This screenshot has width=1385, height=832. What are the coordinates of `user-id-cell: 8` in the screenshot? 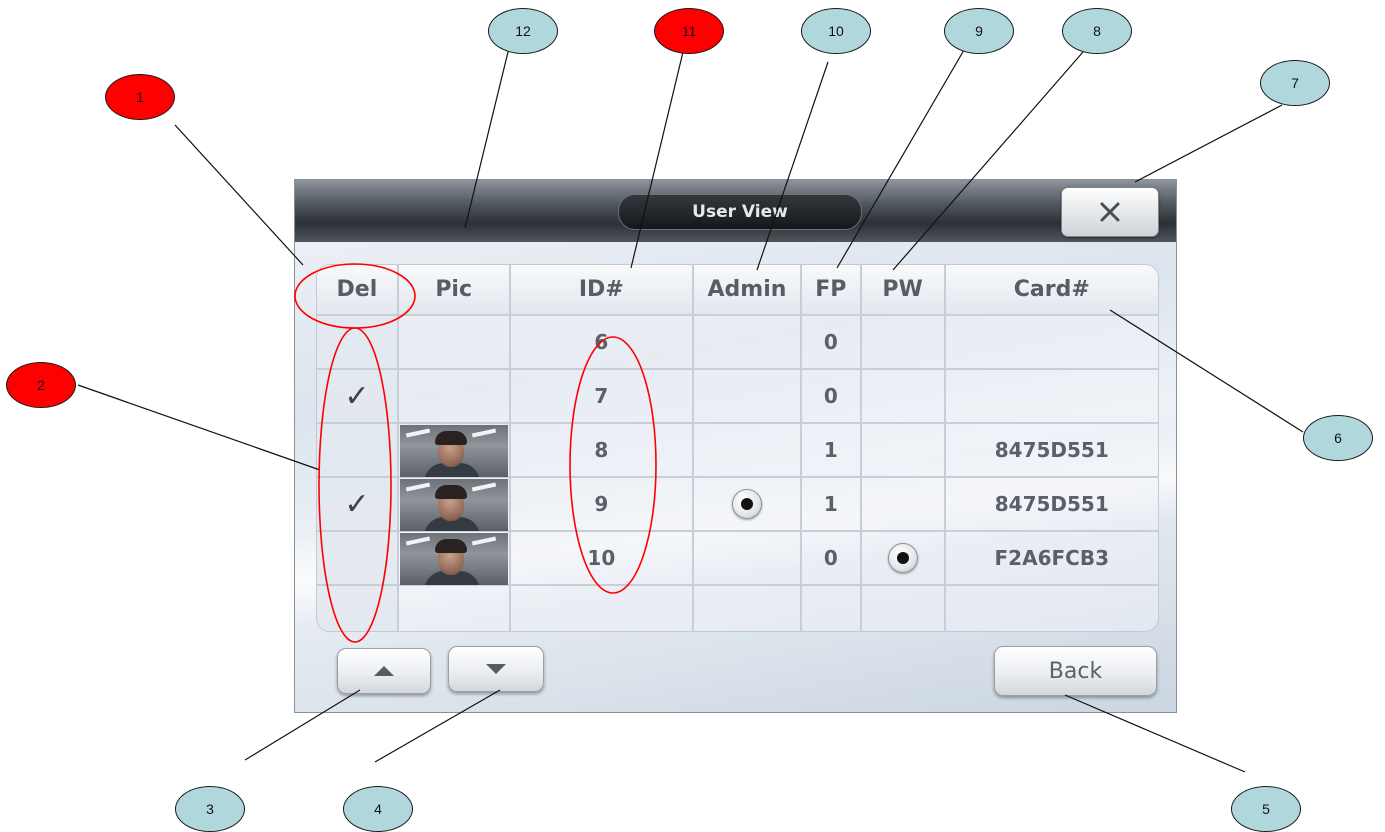 It's located at (602, 451).